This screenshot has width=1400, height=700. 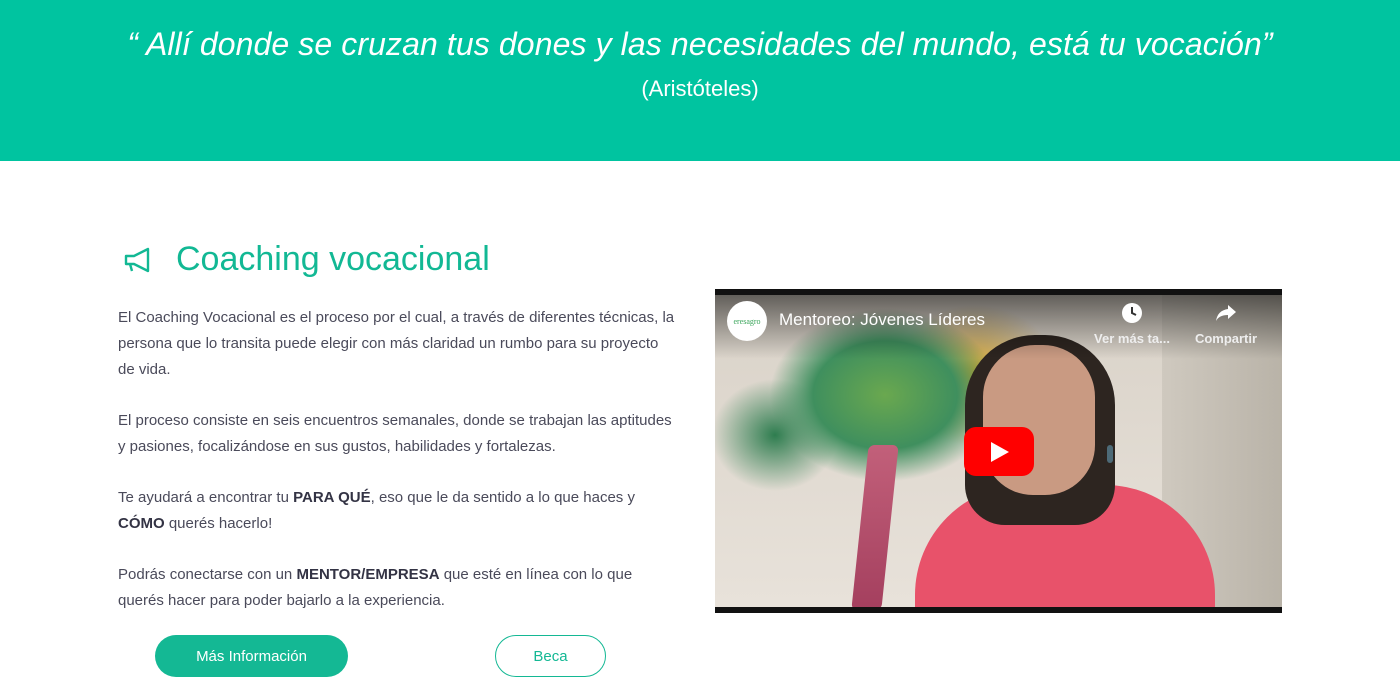 I want to click on p3-text-a: Te ayudará a encontrar tu, so click(x=206, y=497).